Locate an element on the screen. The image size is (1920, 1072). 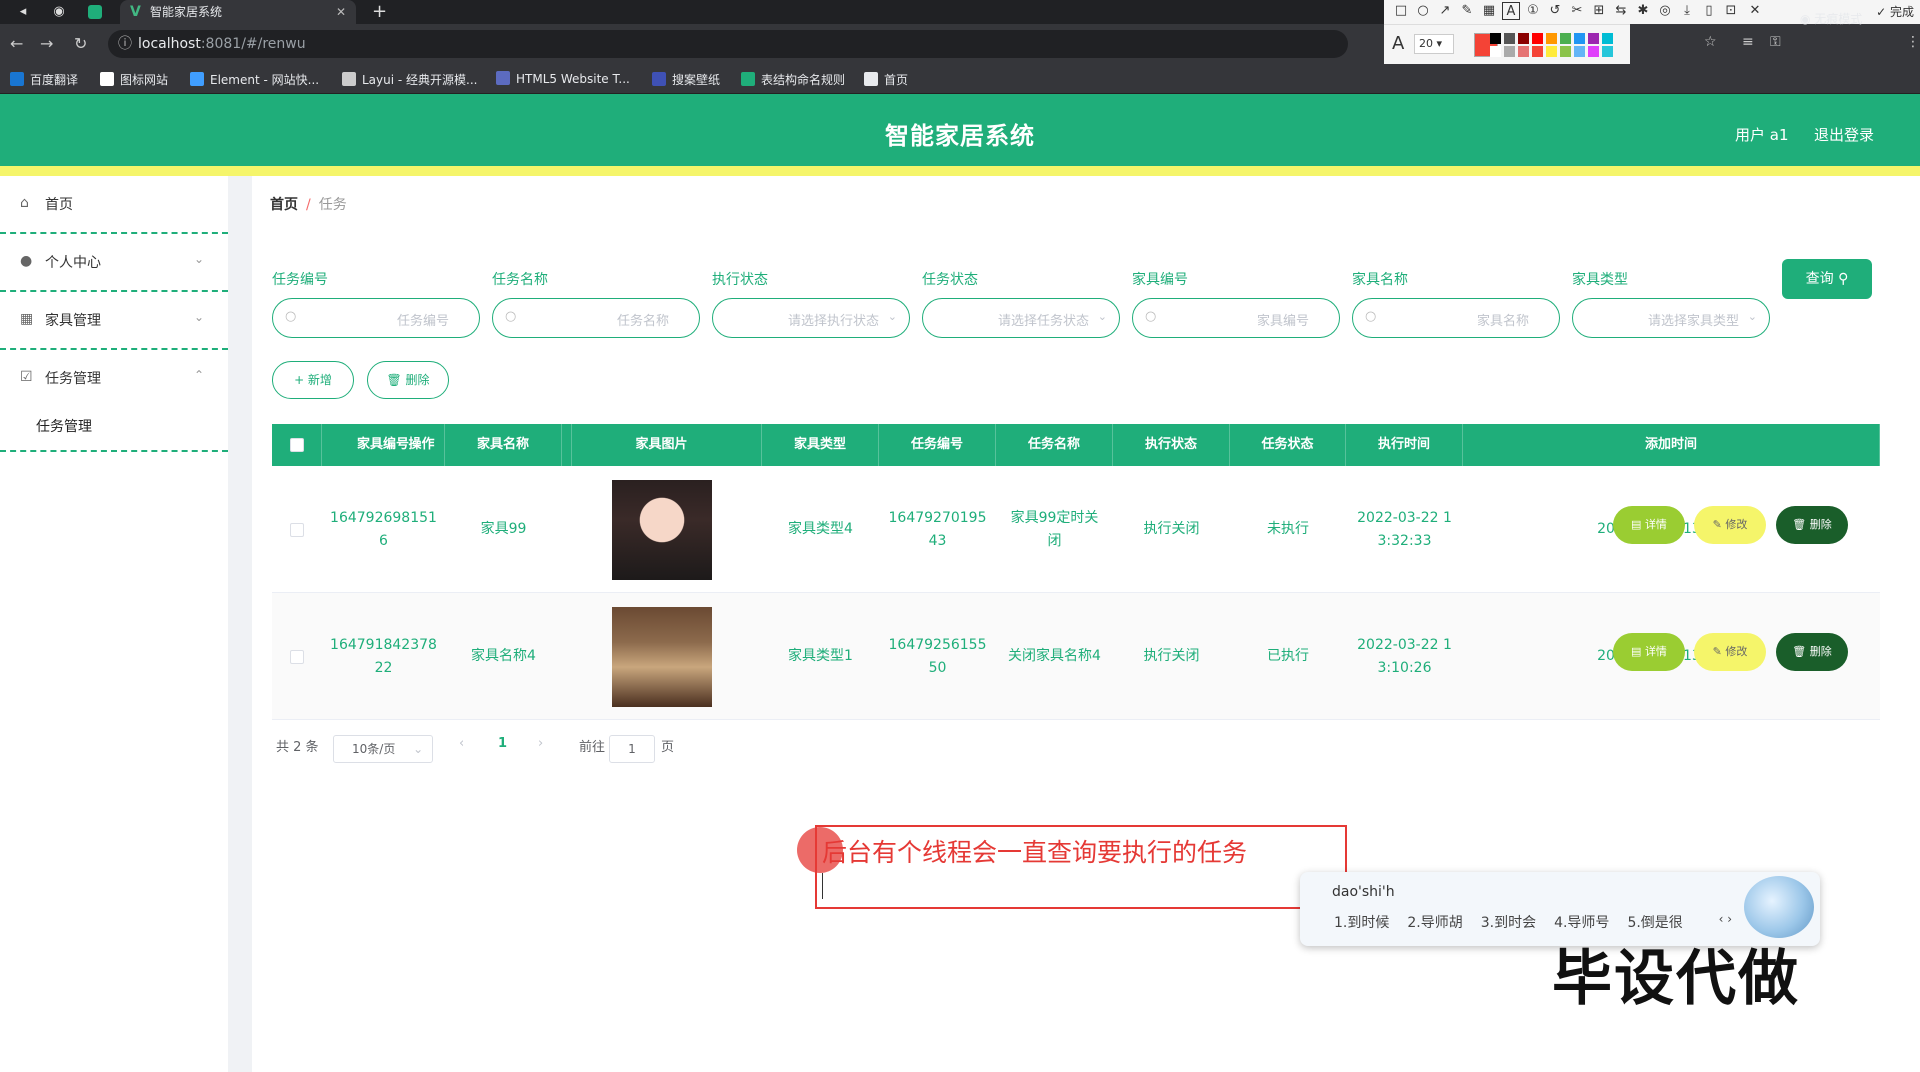
forward-icon: → is located at coordinates (46, 43).